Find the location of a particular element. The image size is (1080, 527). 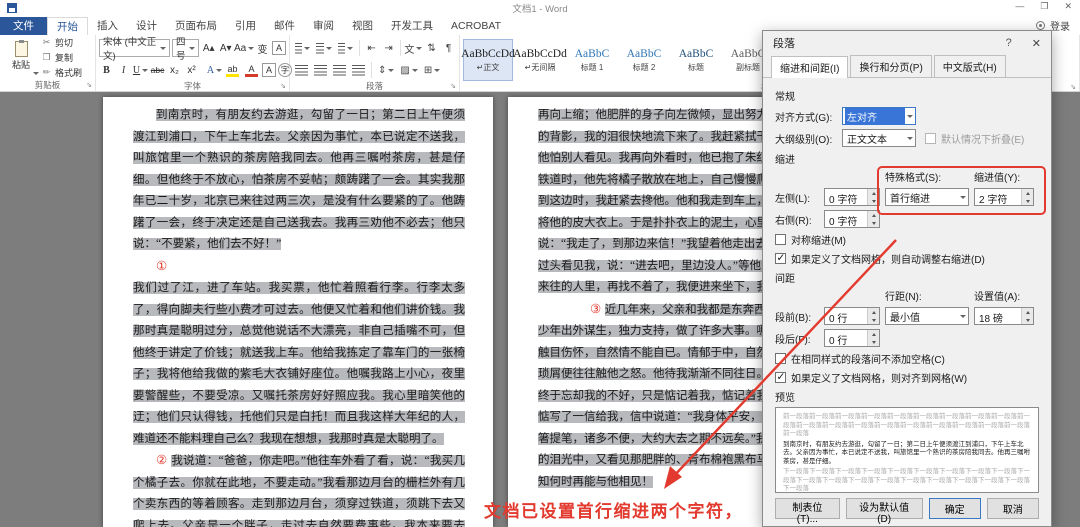

dialog-checkbox: 对称缩进(M) is located at coordinates (907, 239).